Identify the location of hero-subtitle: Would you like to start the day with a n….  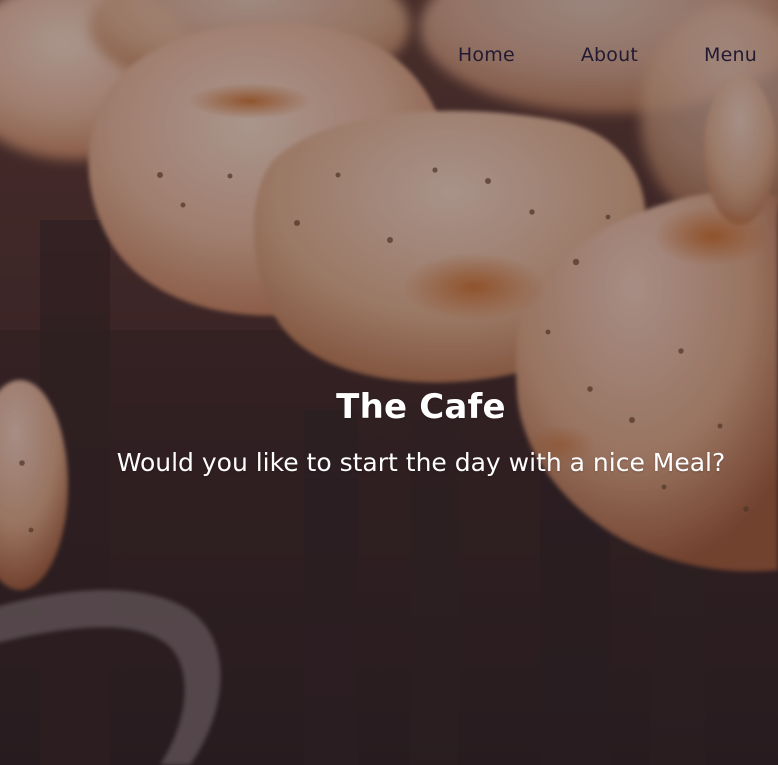
(421, 462).